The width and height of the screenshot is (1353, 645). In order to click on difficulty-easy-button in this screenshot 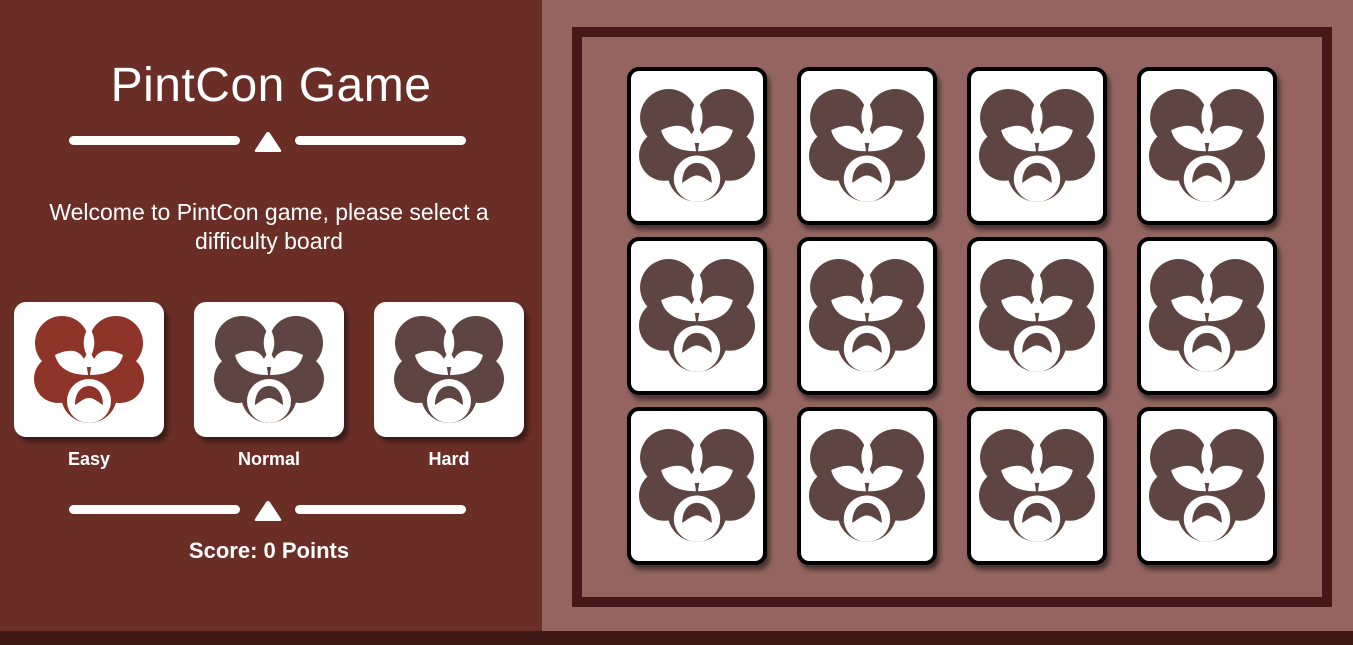, I will do `click(89, 369)`.